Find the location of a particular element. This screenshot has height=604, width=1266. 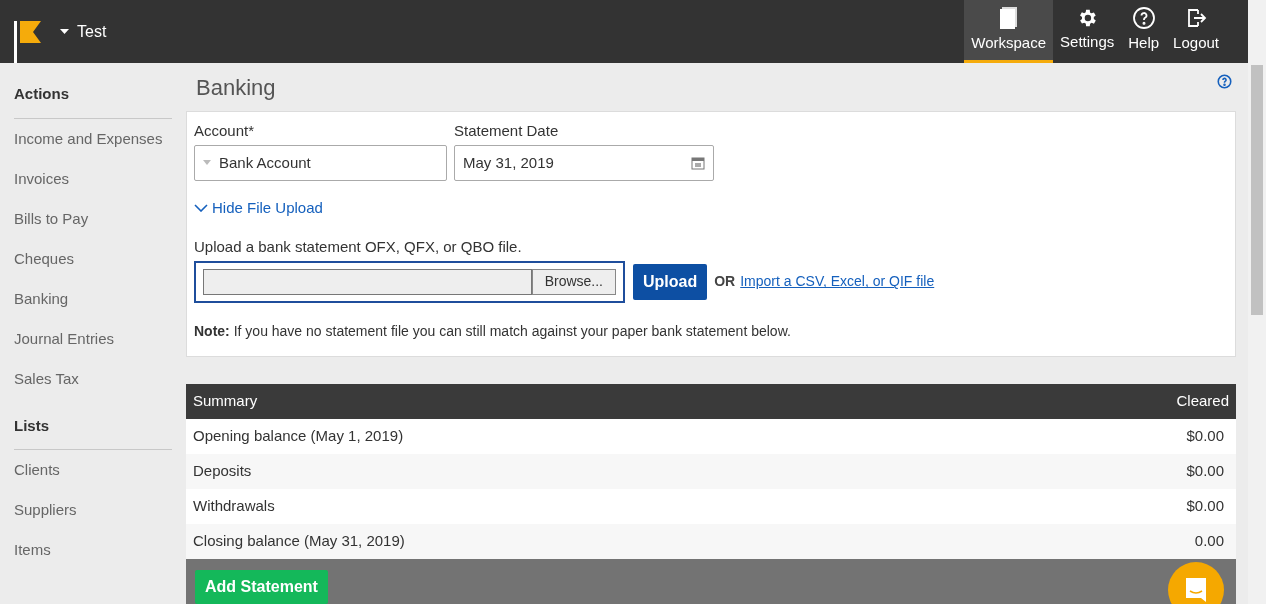

date-field: May 31, 2019 is located at coordinates (584, 162).